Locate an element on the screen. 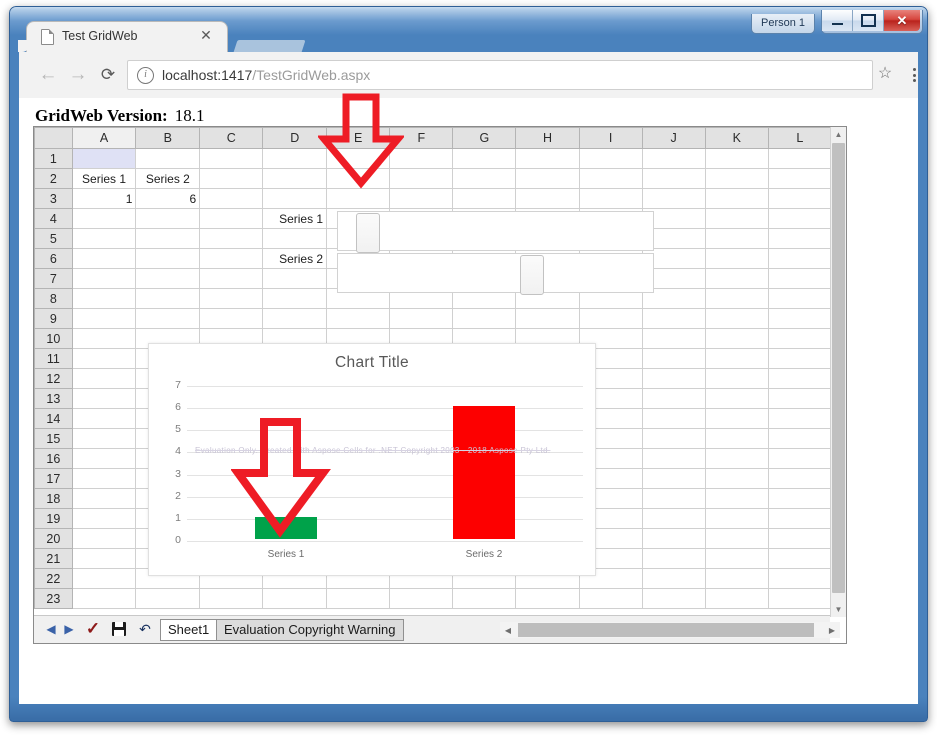  tab-close-icon: ✕ is located at coordinates (206, 35).